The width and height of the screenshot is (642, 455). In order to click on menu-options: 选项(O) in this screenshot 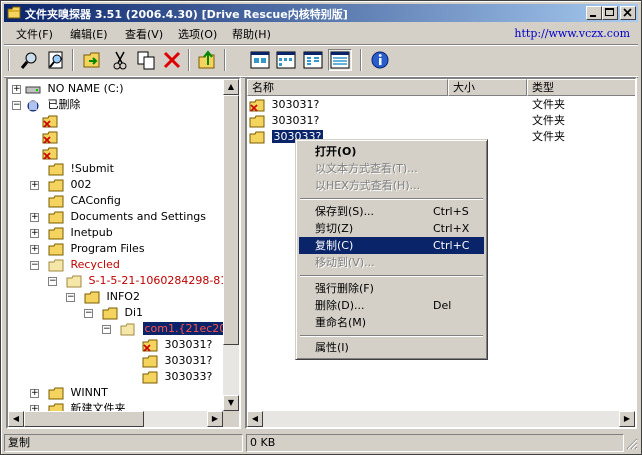, I will do `click(197, 34)`.